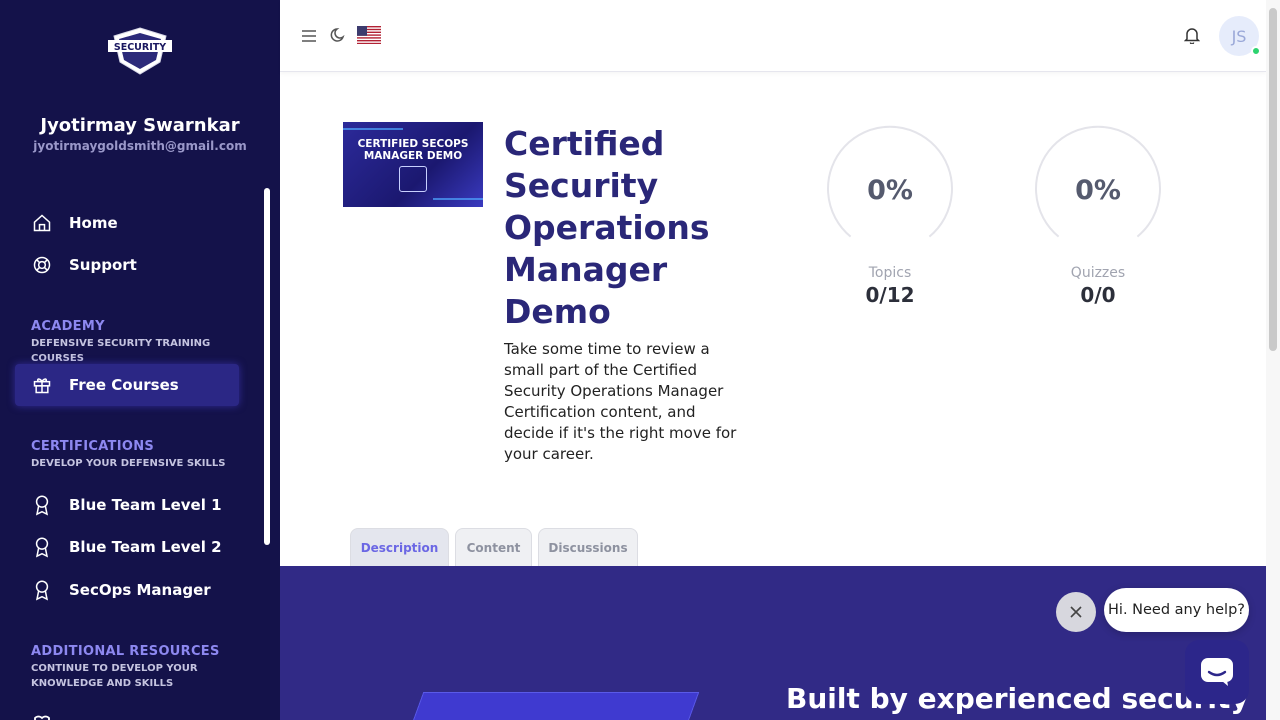  Describe the element at coordinates (309, 37) in the screenshot. I see `menu-icon` at that location.